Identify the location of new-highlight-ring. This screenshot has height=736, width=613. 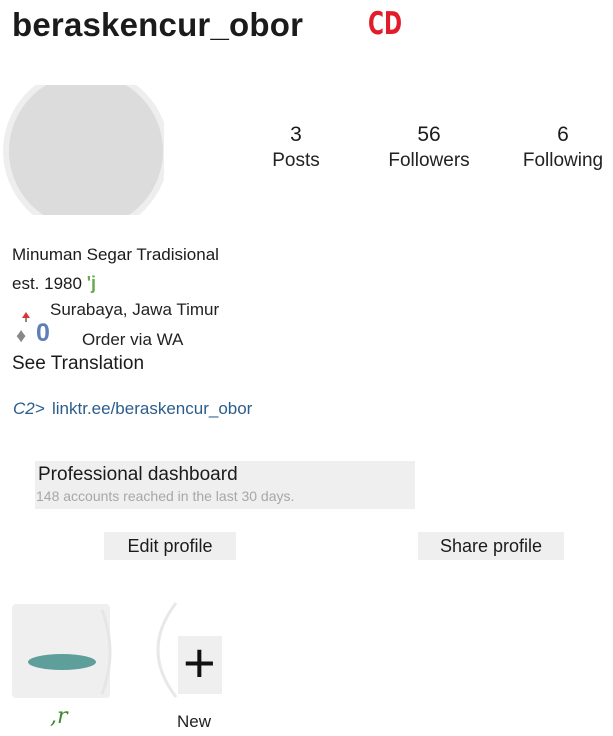
(167, 650).